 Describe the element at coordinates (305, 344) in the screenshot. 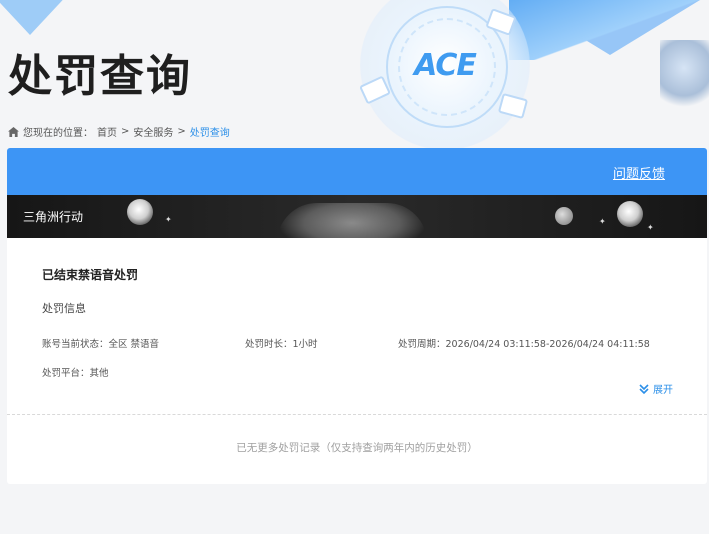

I see `duration-value: 1小时` at that location.